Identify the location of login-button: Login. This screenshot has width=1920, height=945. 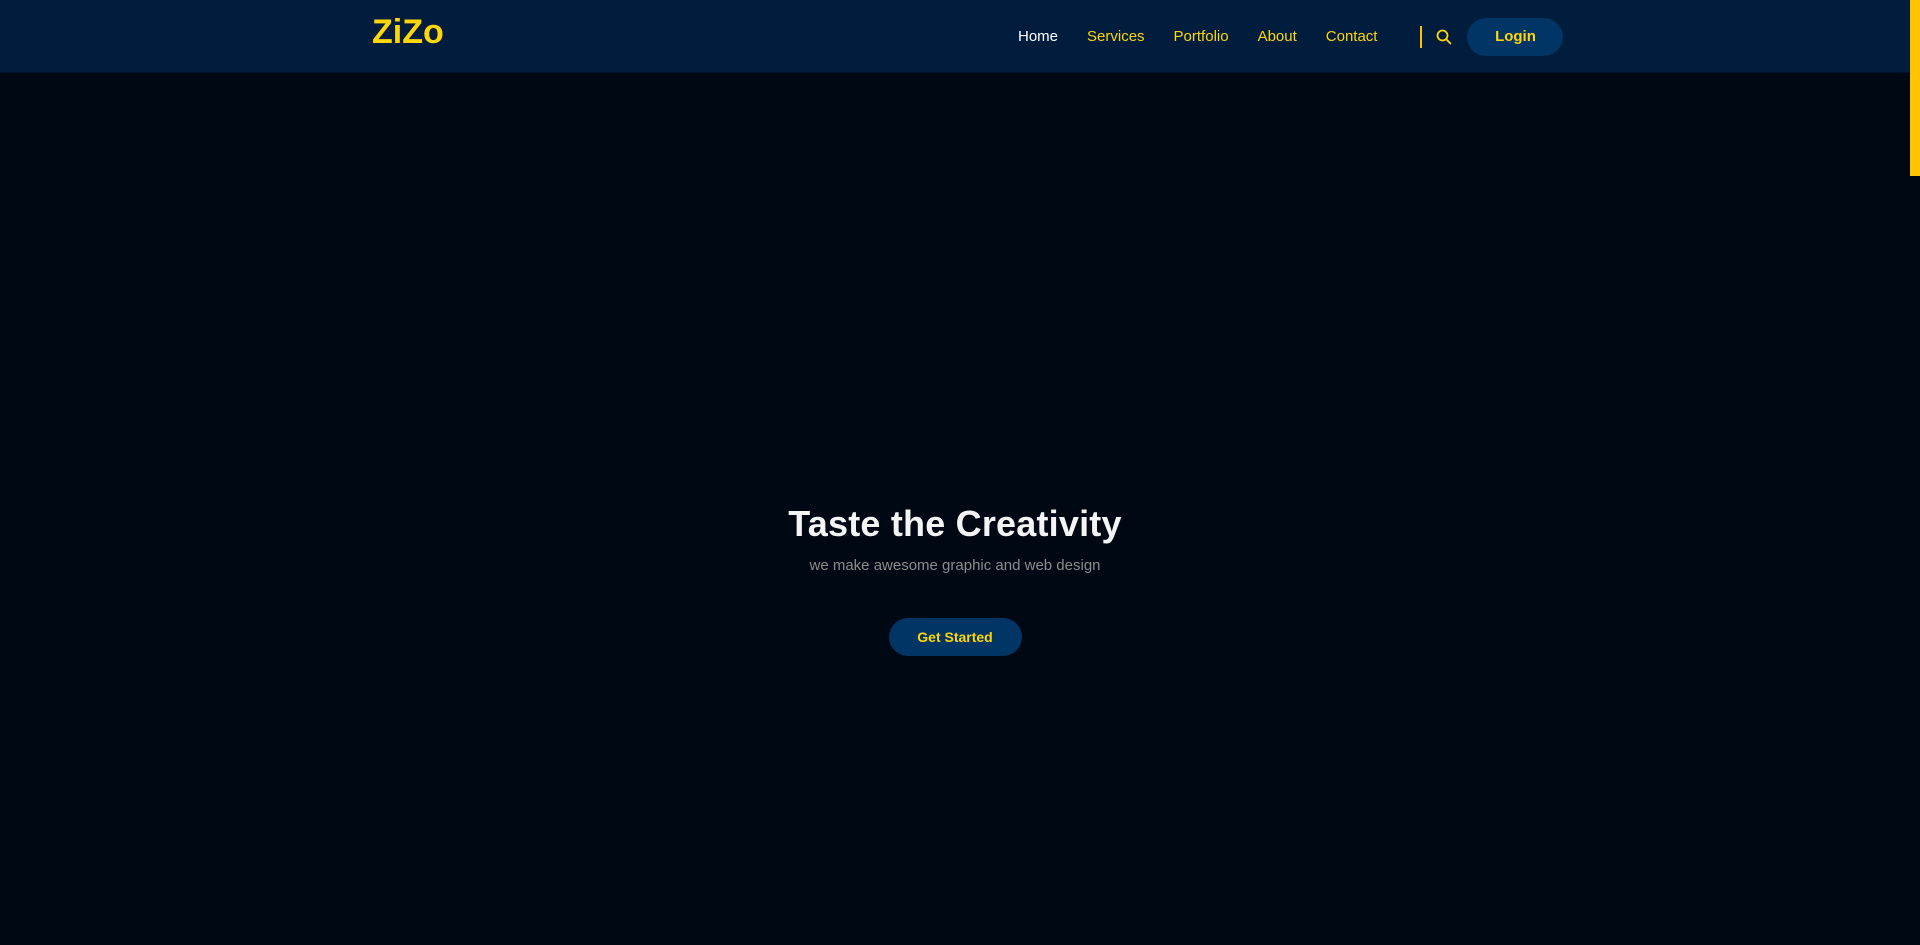
(1515, 36).